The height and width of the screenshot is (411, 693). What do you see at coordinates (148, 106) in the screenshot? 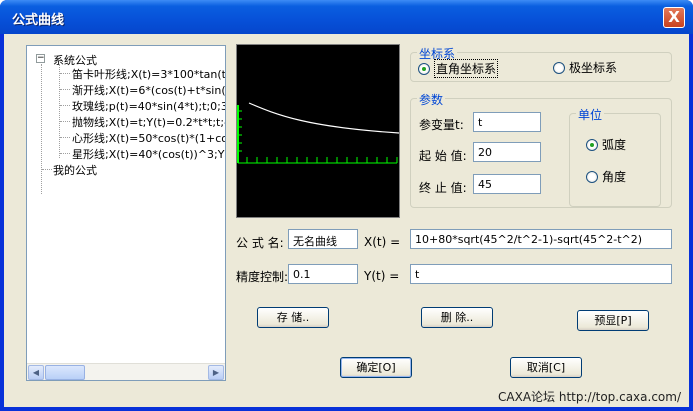
I see `tree-item-rose: 玫瑰线;p(t)=40*sin(4*t);t;0;36` at bounding box center [148, 106].